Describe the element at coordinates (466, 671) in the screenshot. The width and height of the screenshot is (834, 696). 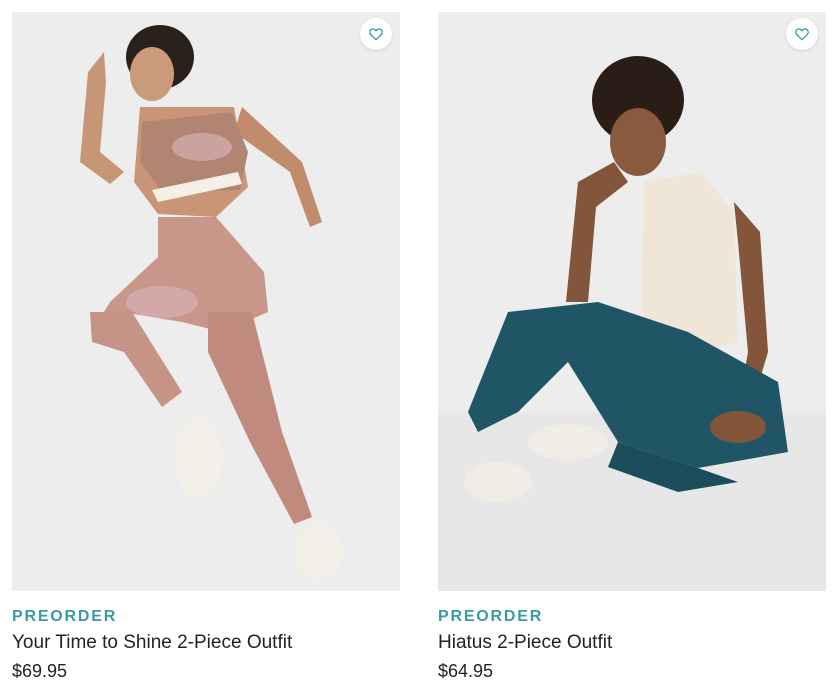
I see `product-price: $64.95` at that location.